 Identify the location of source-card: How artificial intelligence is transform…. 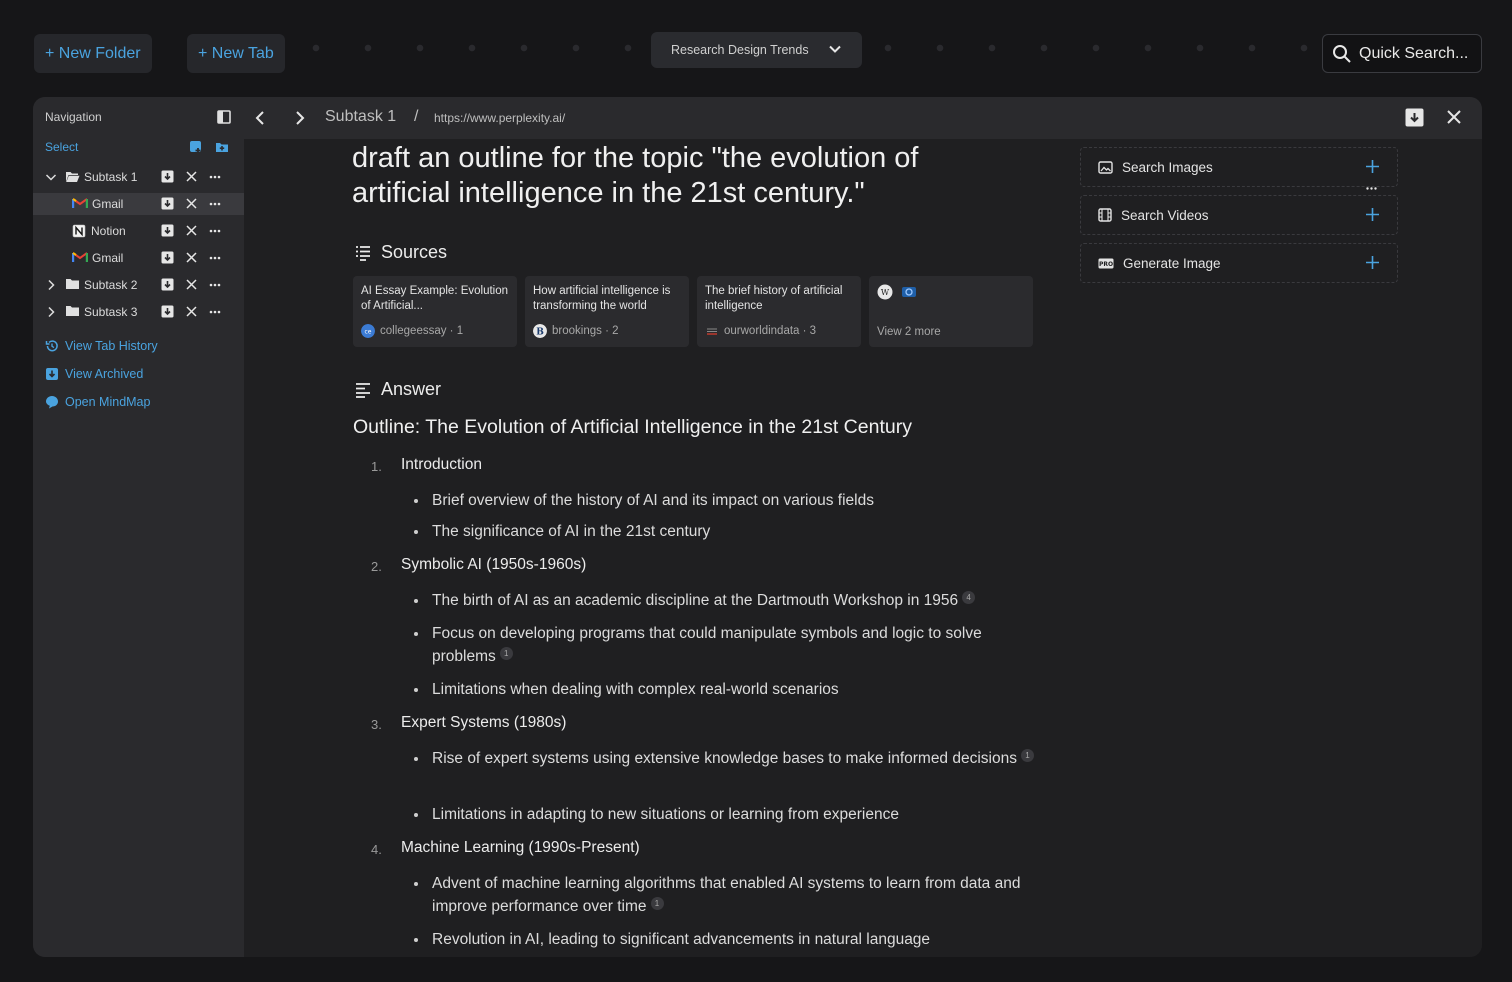
(607, 311).